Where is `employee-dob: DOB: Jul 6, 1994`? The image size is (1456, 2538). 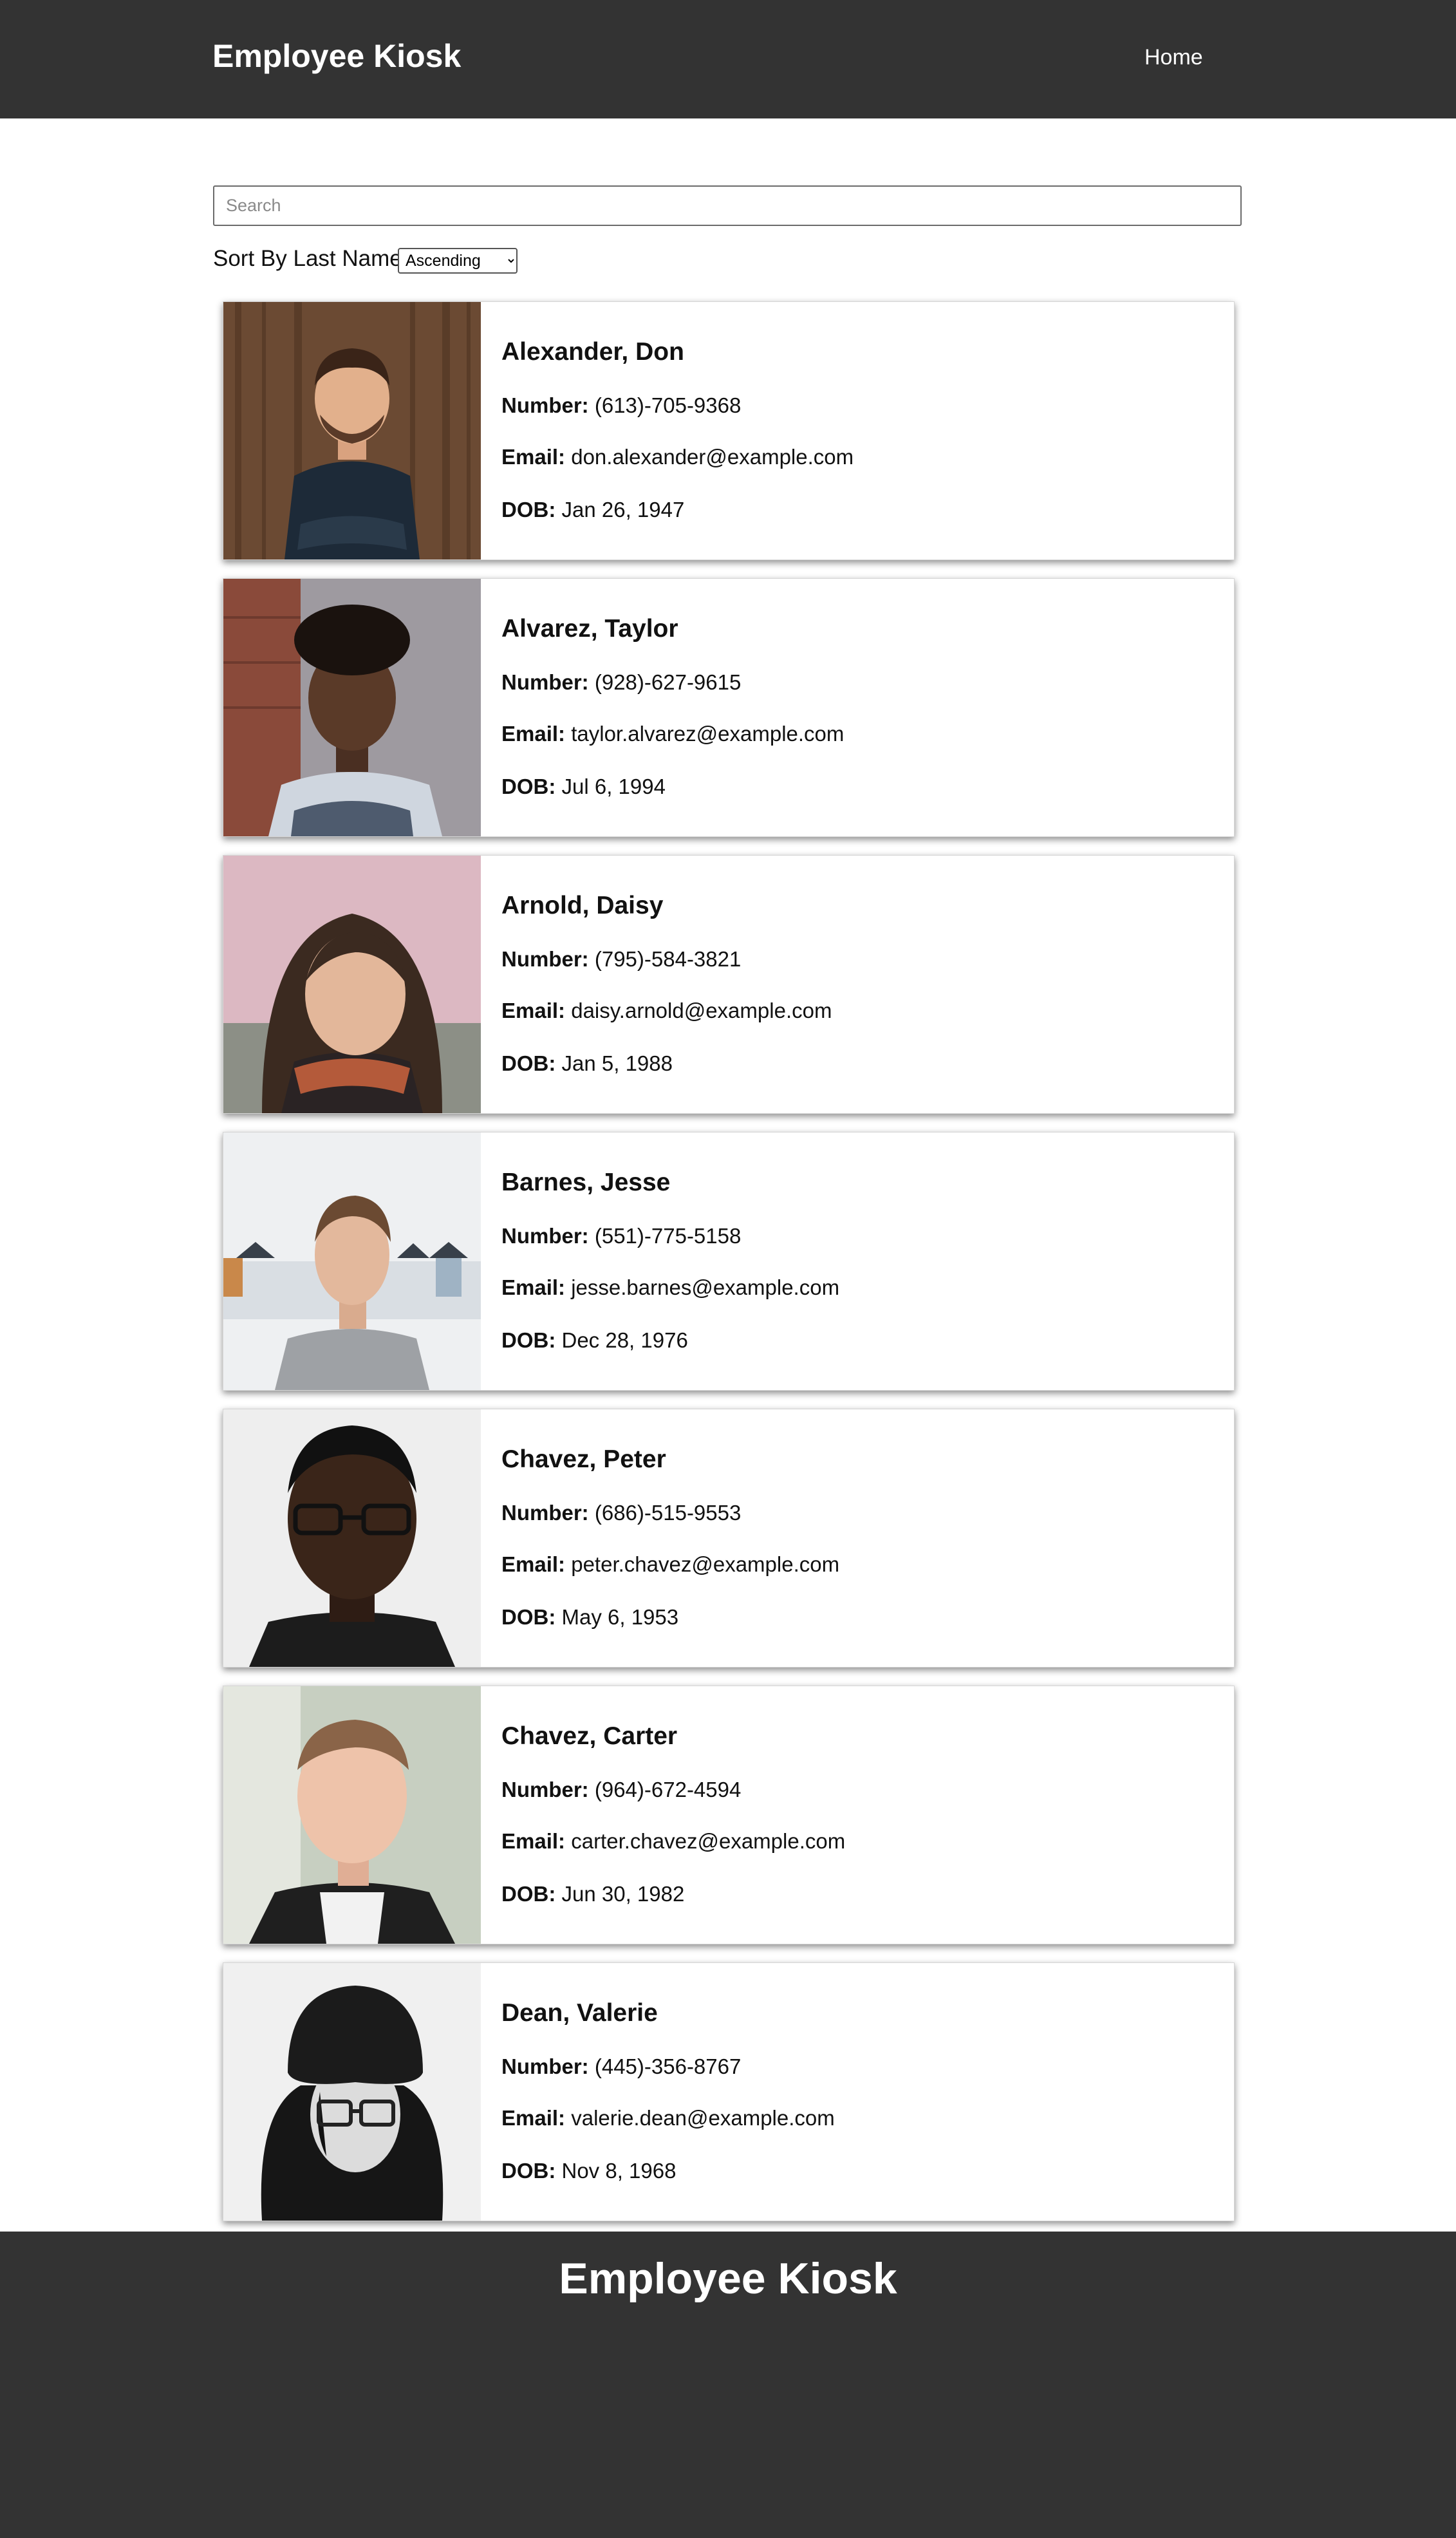
employee-dob: DOB: Jul 6, 1994 is located at coordinates (583, 787).